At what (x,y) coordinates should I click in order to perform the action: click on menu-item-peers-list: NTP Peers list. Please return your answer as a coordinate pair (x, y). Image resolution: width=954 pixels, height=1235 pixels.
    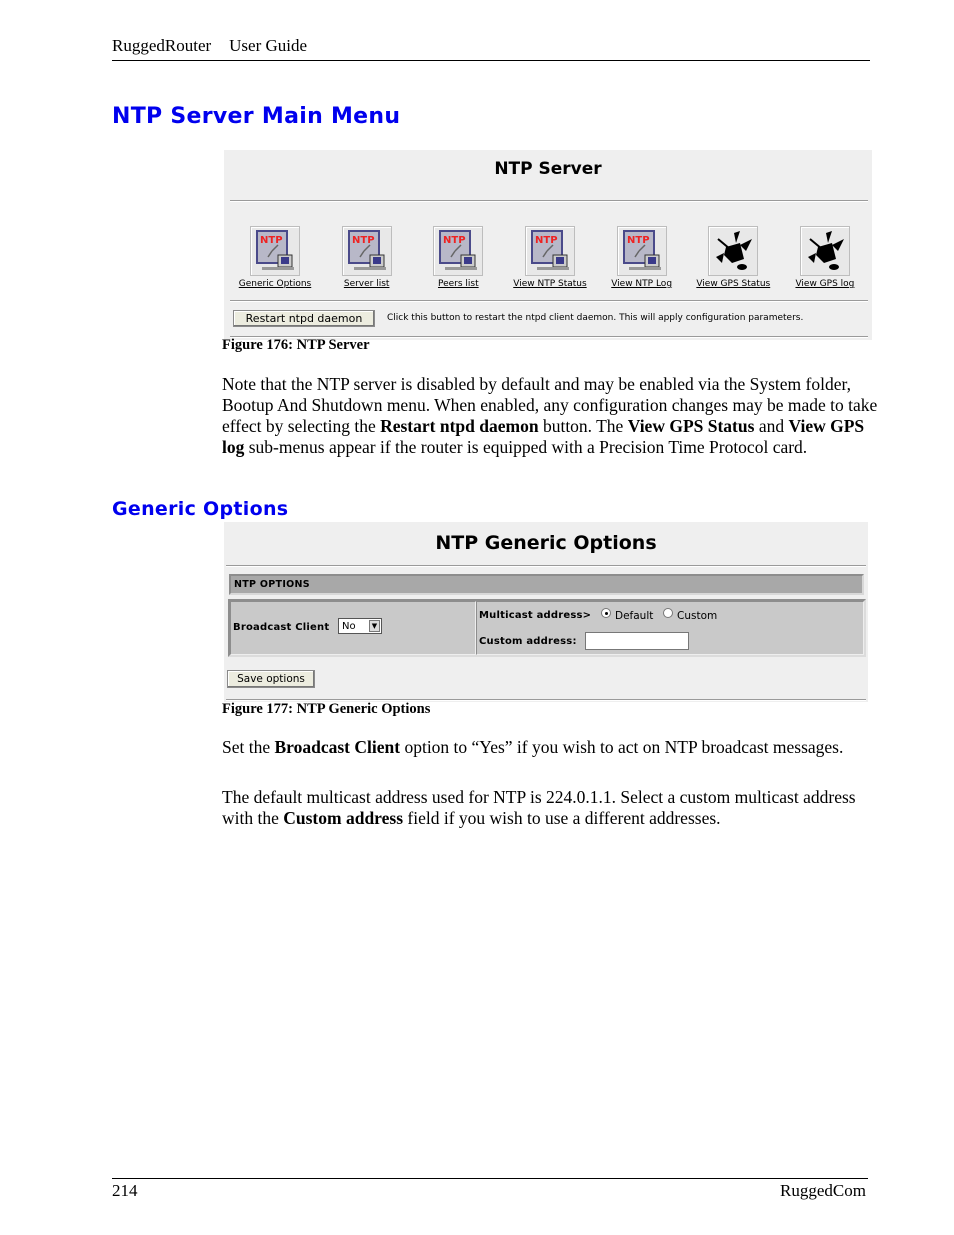
    Looking at the image, I should click on (458, 257).